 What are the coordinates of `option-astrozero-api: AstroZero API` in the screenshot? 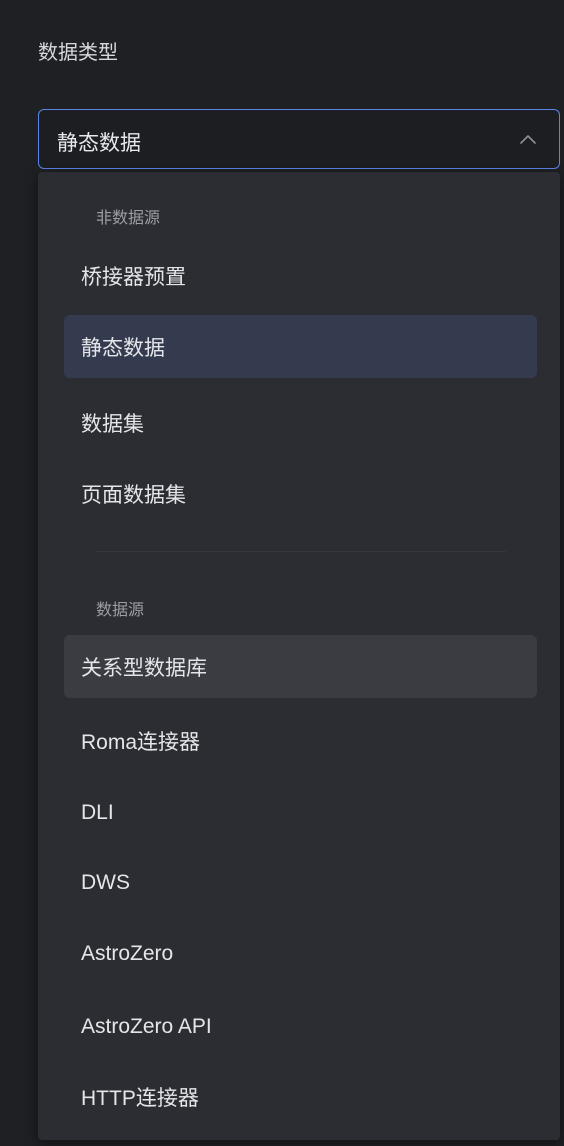 It's located at (300, 1026).